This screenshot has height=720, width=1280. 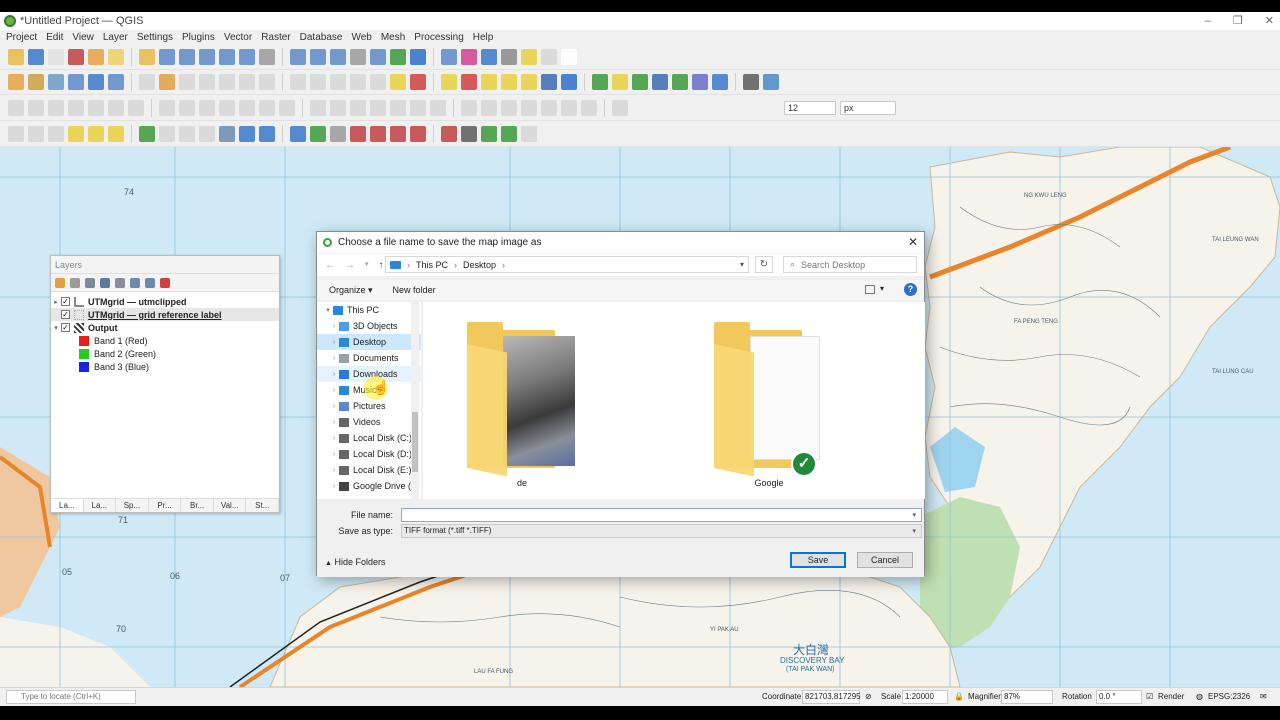 What do you see at coordinates (115, 37) in the screenshot?
I see `menu-layer: Layer` at bounding box center [115, 37].